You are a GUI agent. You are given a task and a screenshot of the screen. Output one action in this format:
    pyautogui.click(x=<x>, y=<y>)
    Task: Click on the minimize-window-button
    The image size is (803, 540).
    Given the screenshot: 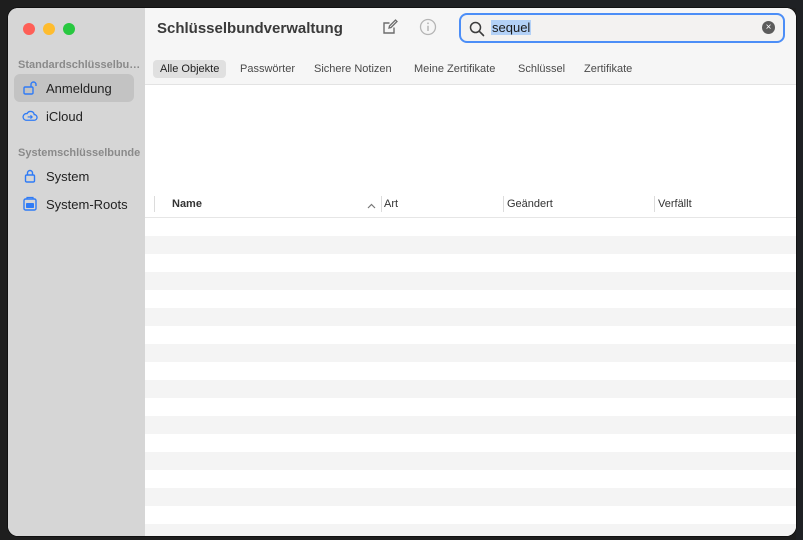 What is the action you would take?
    pyautogui.click(x=49, y=29)
    